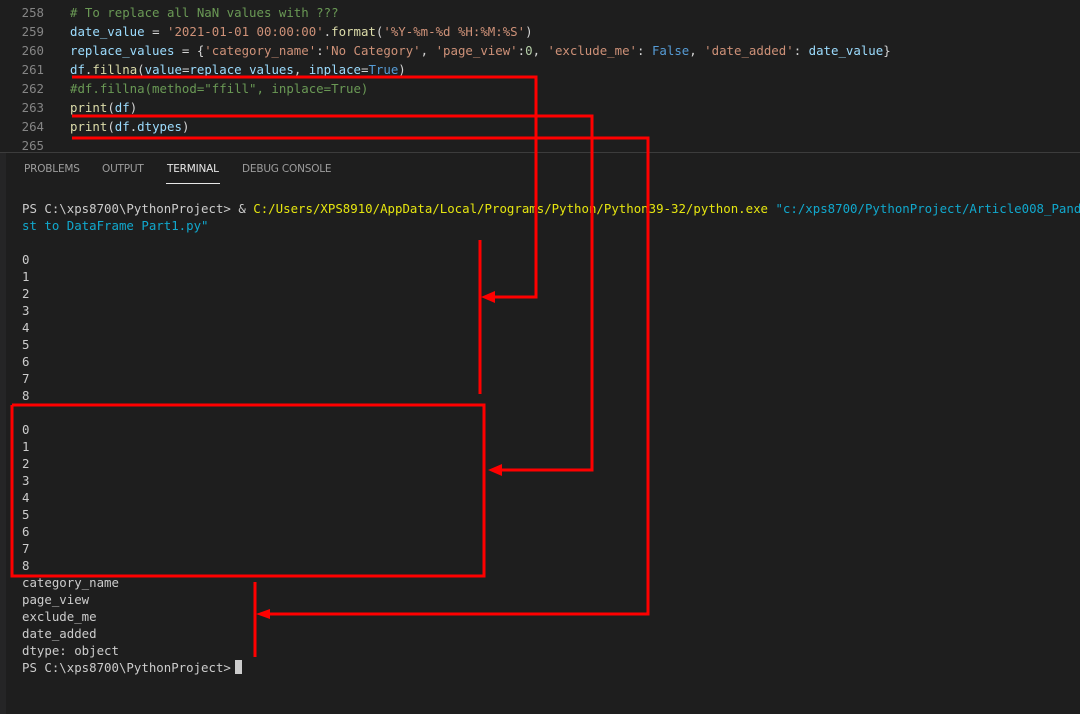 The image size is (1080, 714). I want to click on code-text: # To replace all NaN values with ???, so click(204, 12).